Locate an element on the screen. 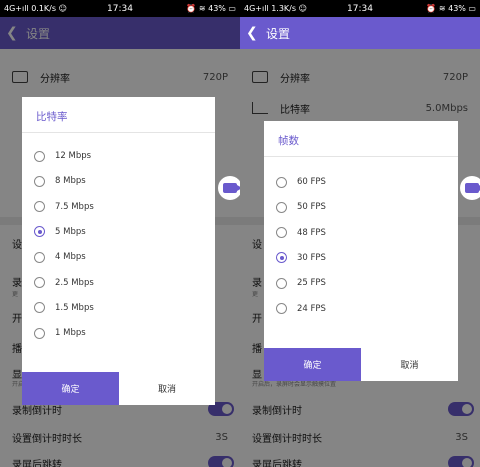 The height and width of the screenshot is (467, 480). radio-option: 12 Mbps is located at coordinates (62, 156).